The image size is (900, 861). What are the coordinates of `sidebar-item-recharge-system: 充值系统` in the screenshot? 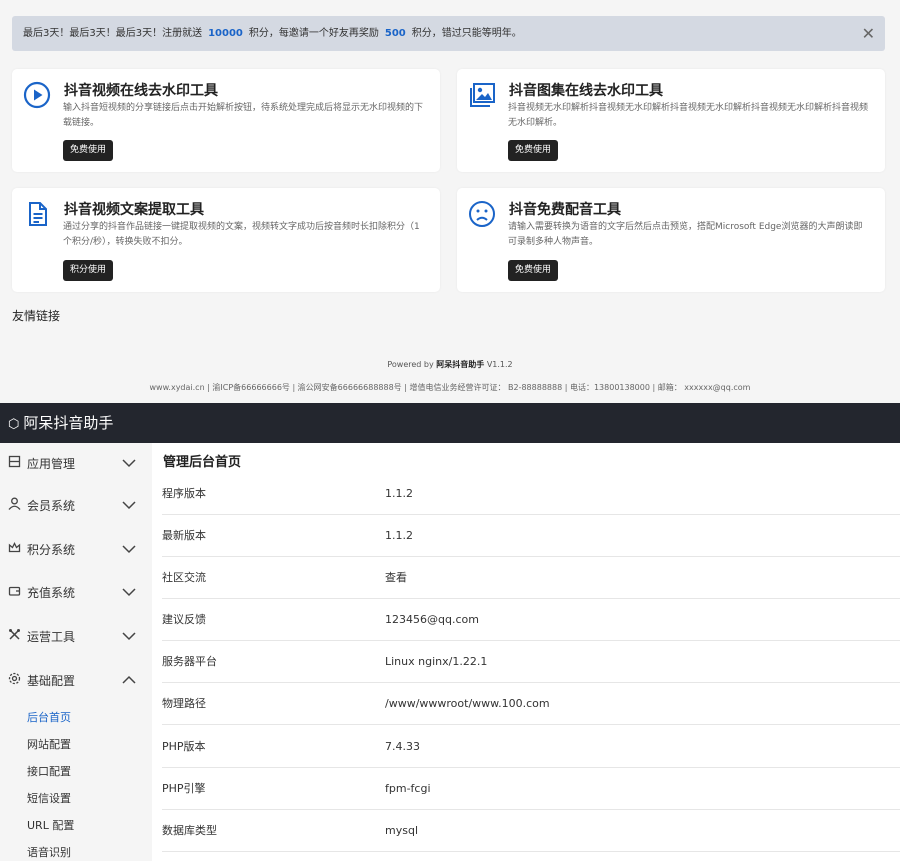 It's located at (76, 592).